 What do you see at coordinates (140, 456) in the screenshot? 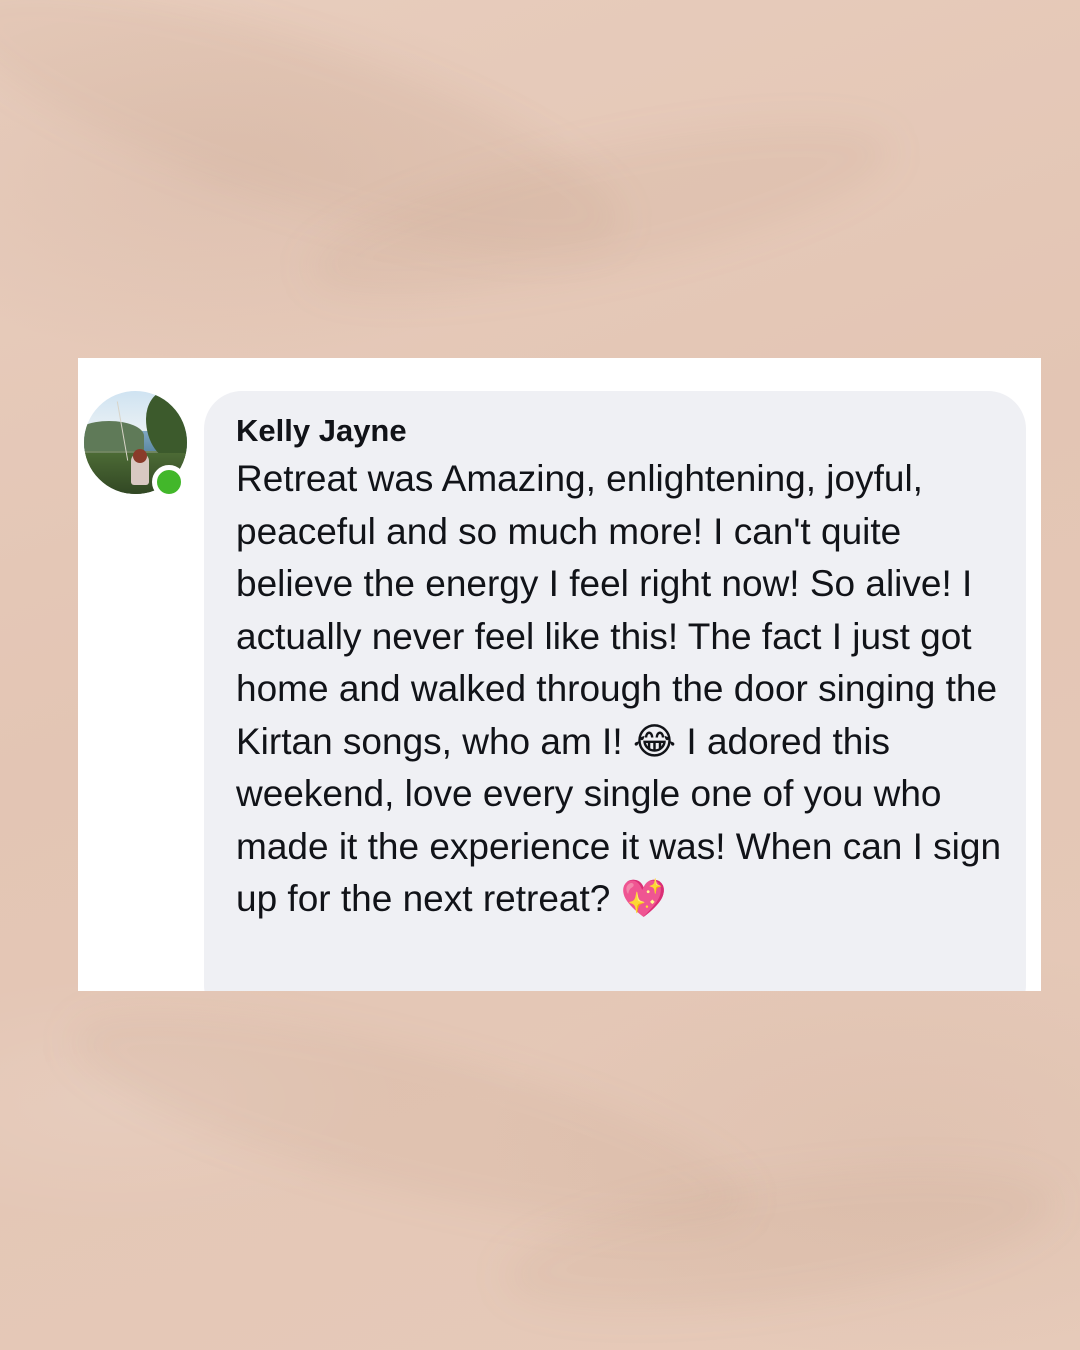
I see `avatar-hair` at bounding box center [140, 456].